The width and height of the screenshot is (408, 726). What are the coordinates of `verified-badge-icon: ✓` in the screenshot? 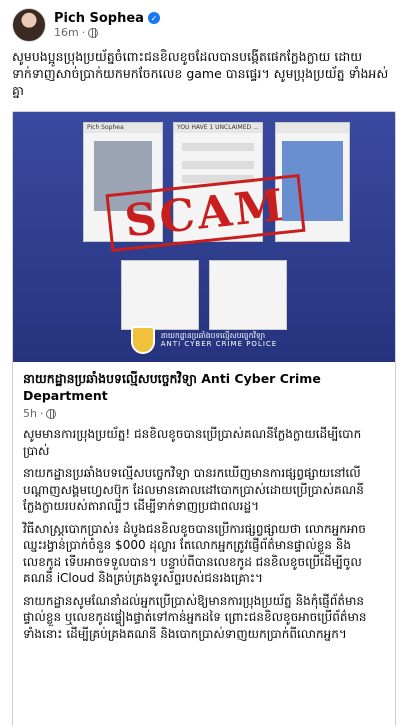 It's located at (153, 18).